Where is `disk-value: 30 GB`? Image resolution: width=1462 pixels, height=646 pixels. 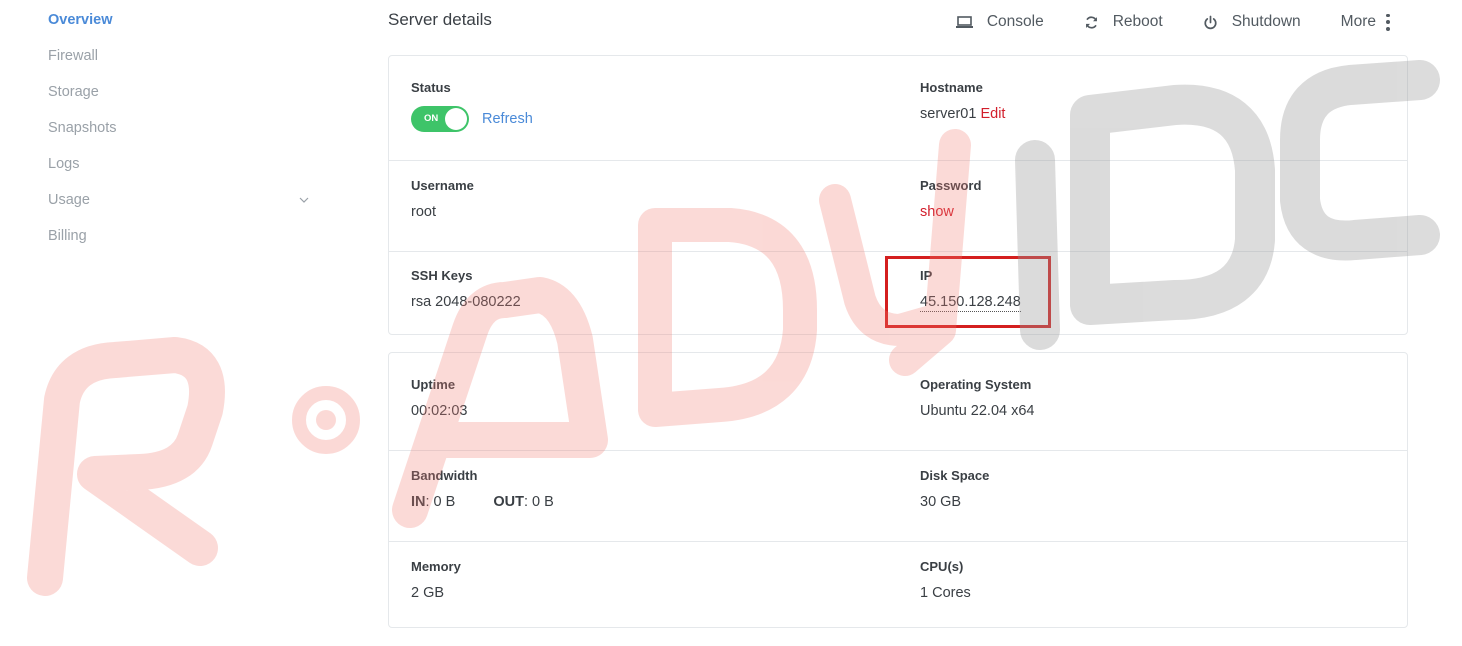 disk-value: 30 GB is located at coordinates (941, 502).